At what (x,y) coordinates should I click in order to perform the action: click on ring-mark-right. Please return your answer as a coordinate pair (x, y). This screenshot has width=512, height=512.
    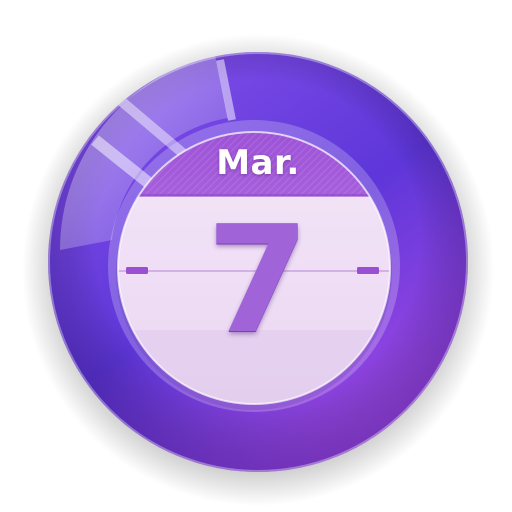
    Looking at the image, I should click on (368, 270).